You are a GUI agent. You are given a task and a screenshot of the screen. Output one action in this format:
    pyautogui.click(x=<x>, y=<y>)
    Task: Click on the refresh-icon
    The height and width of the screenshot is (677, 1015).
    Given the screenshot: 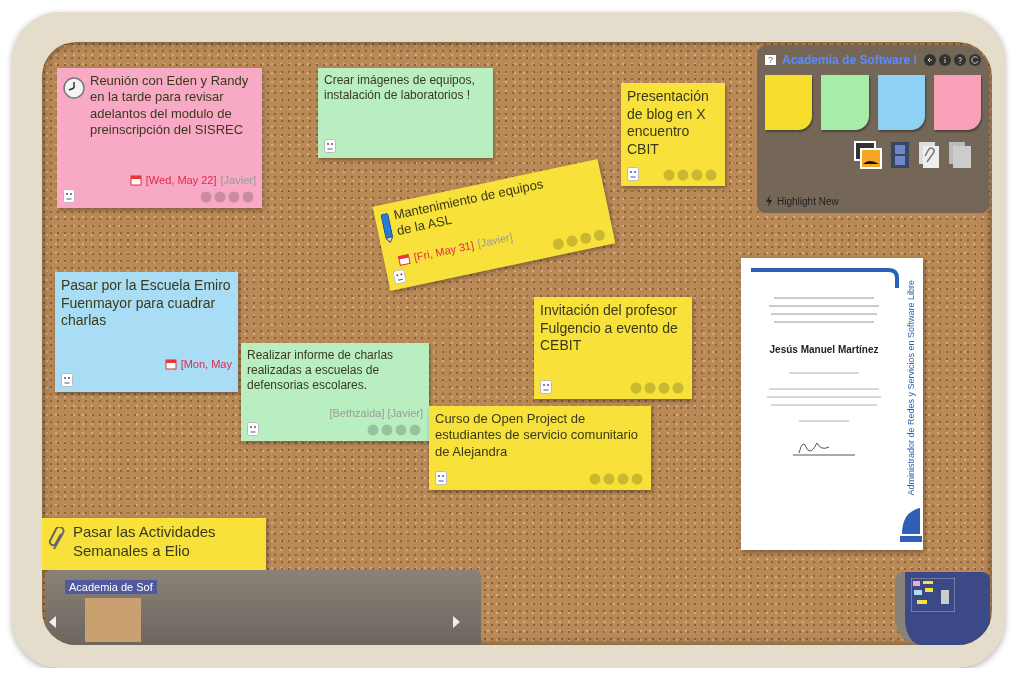 What is the action you would take?
    pyautogui.click(x=974, y=60)
    